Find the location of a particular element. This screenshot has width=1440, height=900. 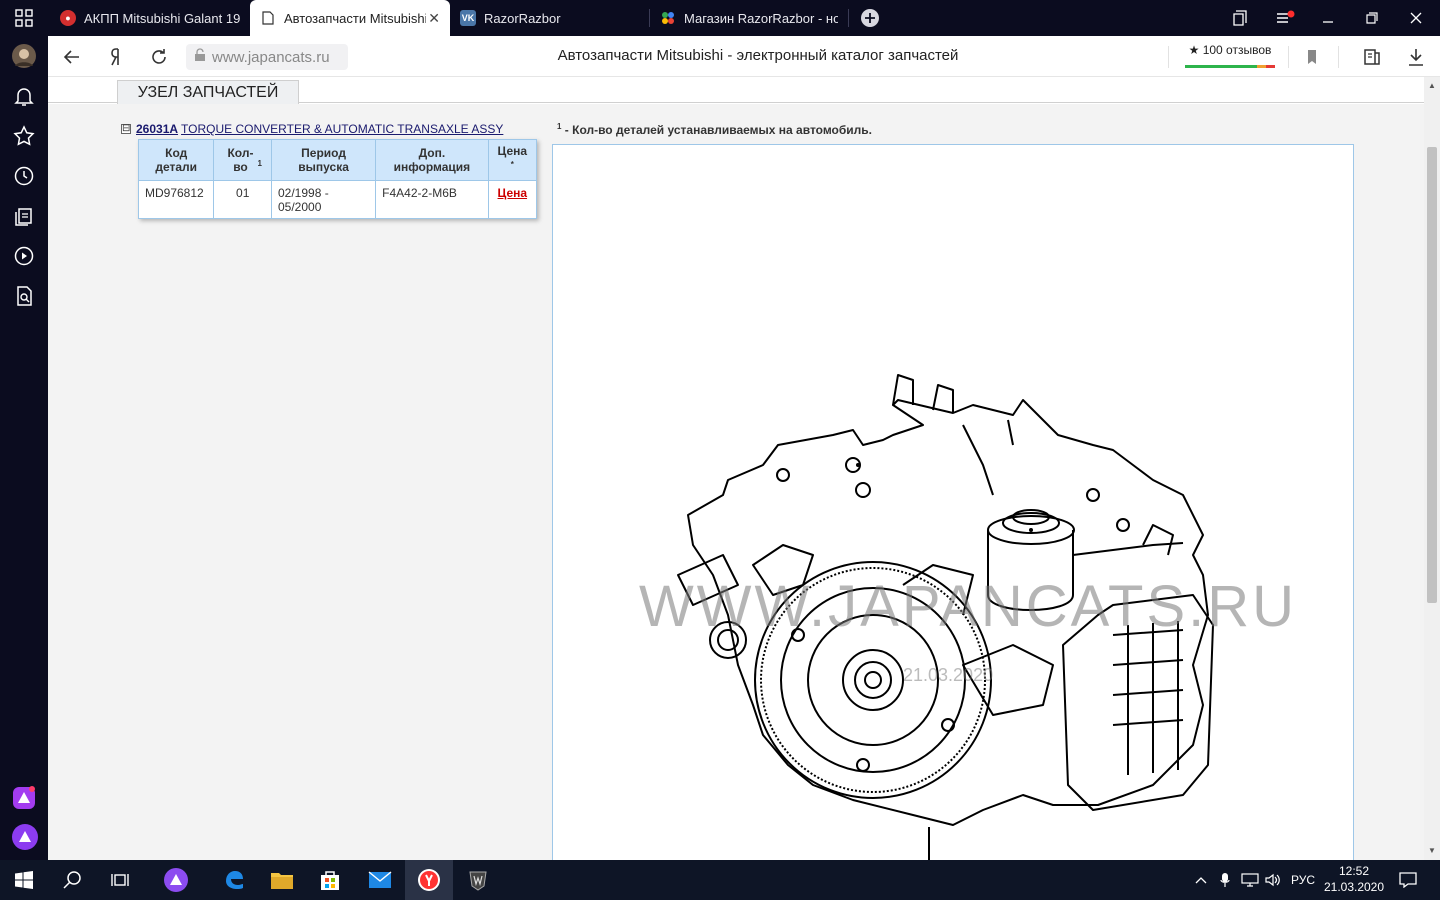

section-tab: УЗЕЛ ЗАПЧАСТЕЙ is located at coordinates (208, 92).